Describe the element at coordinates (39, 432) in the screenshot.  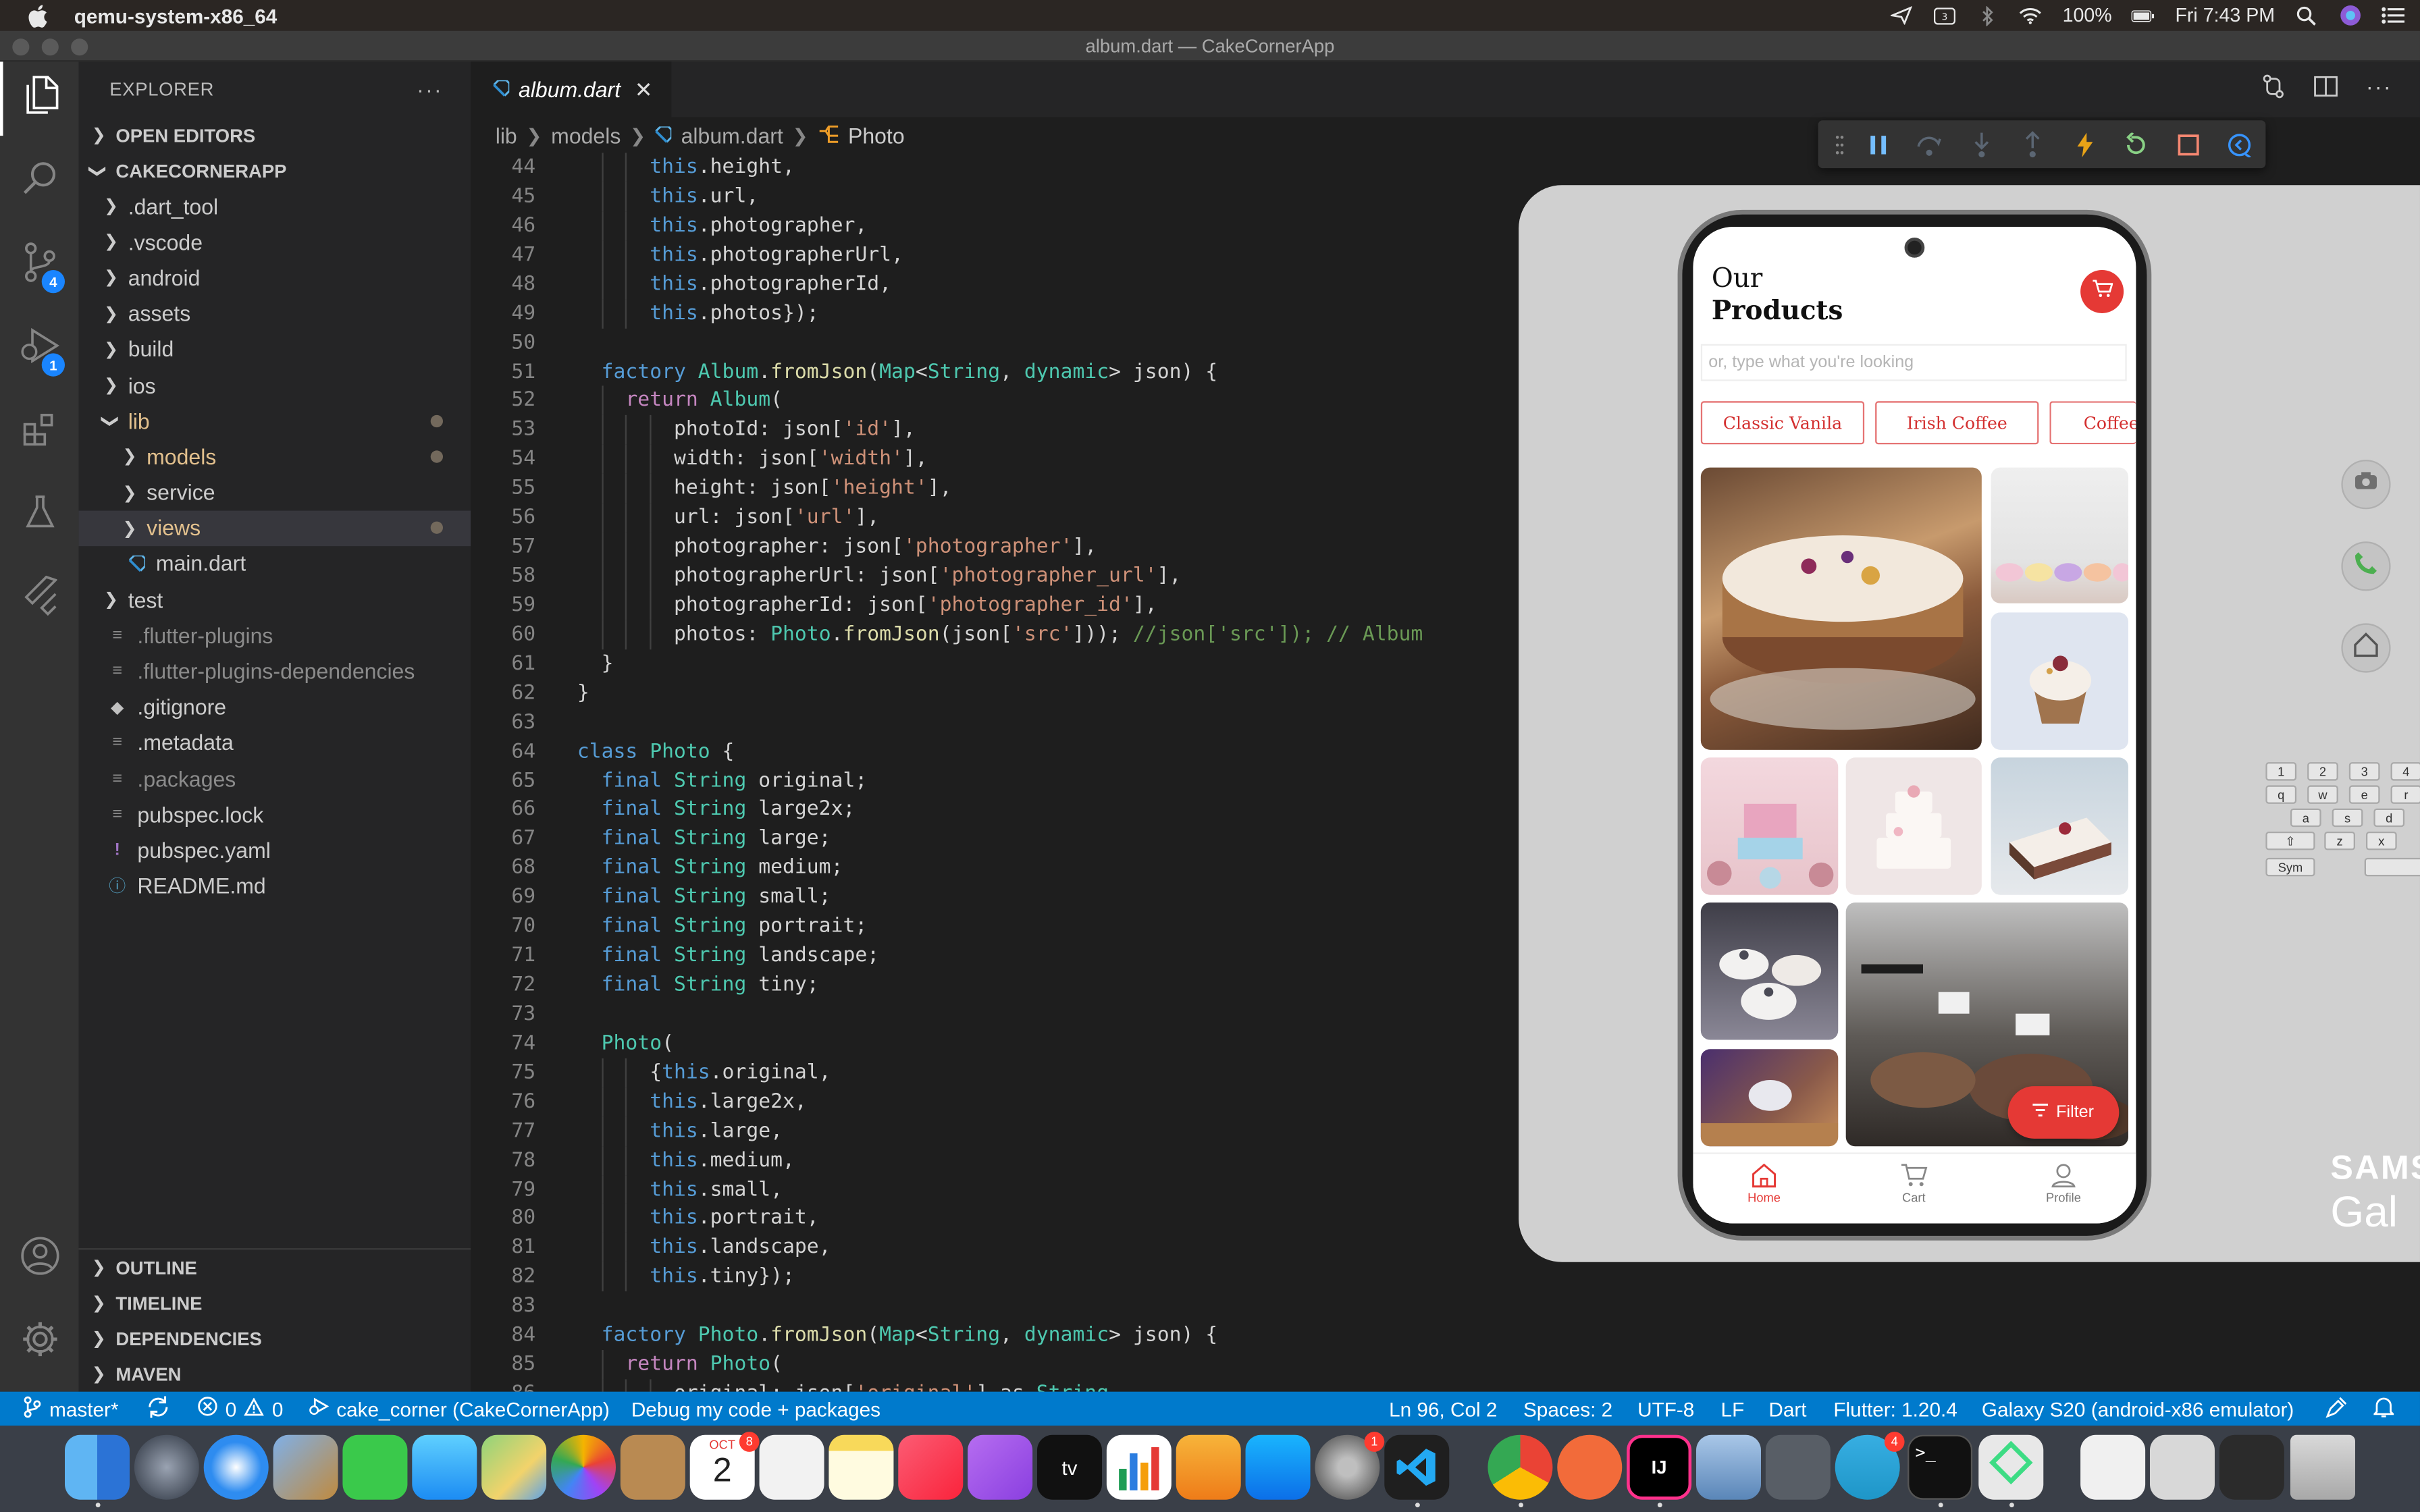
I see `extensions-activity` at that location.